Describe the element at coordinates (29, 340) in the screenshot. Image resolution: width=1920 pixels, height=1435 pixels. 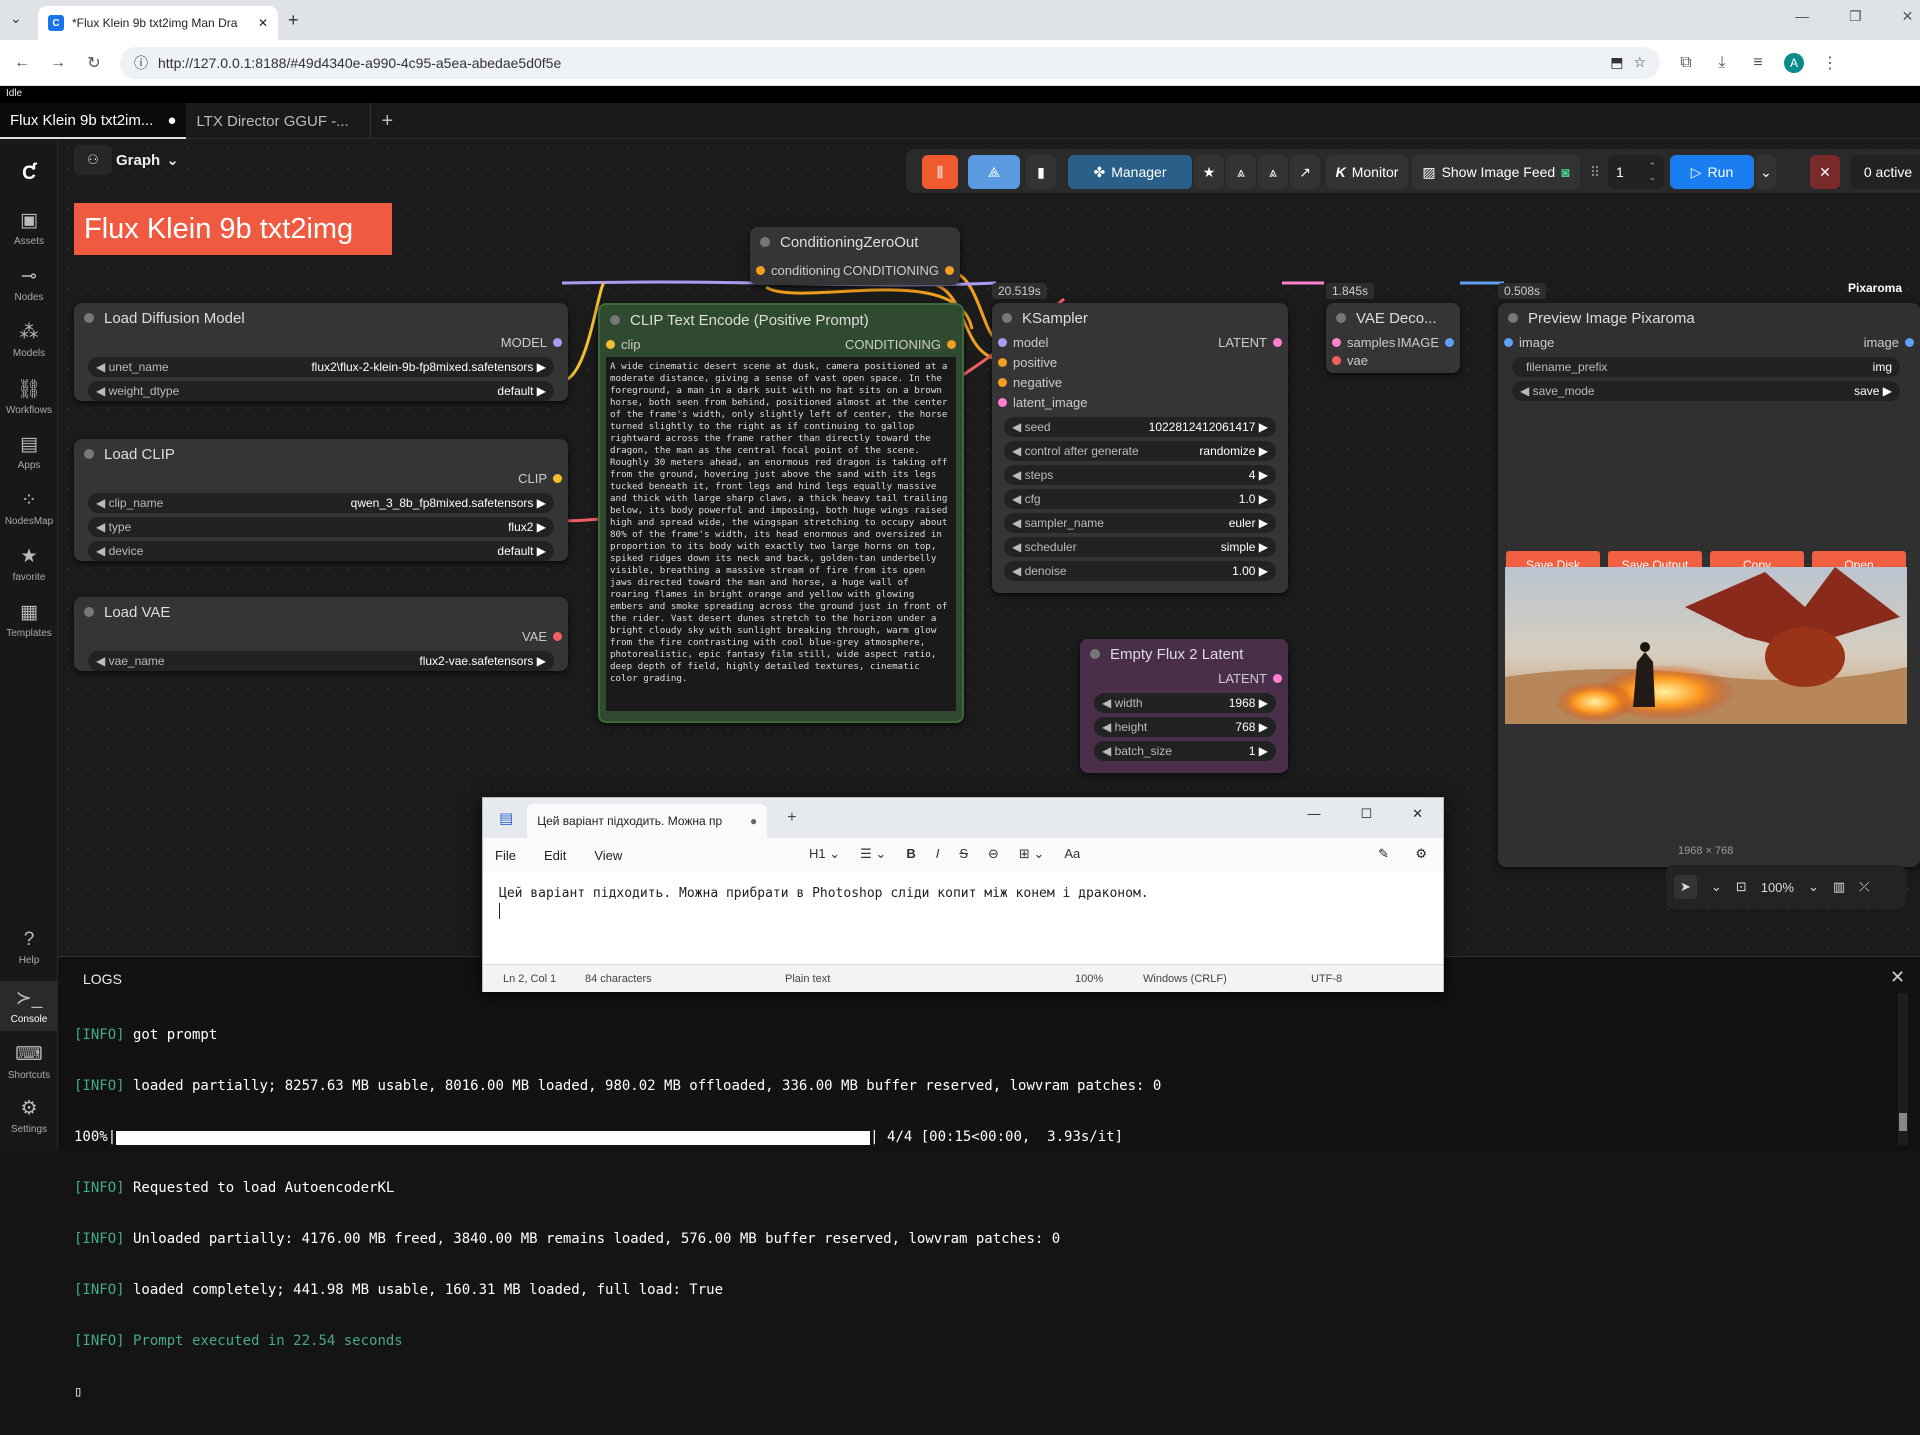
I see `sidebar-models: ⁂ Models` at that location.